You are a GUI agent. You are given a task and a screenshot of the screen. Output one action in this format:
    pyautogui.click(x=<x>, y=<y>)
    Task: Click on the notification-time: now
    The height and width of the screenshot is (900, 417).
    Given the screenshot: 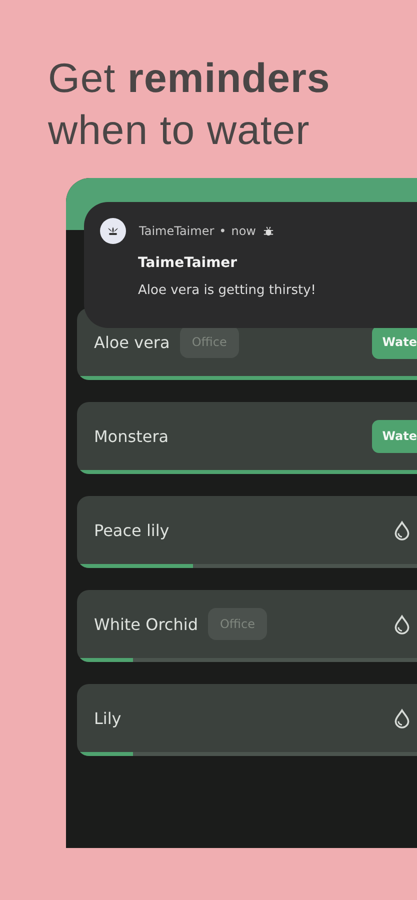 What is the action you would take?
    pyautogui.click(x=243, y=231)
    